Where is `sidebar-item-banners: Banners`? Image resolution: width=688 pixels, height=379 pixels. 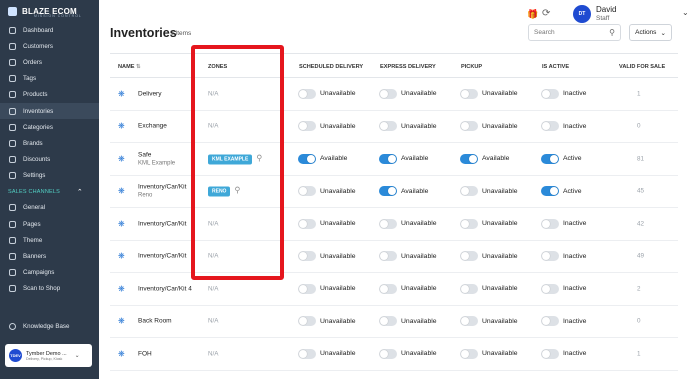
sidebar-item-banners: Banners is located at coordinates (49, 256).